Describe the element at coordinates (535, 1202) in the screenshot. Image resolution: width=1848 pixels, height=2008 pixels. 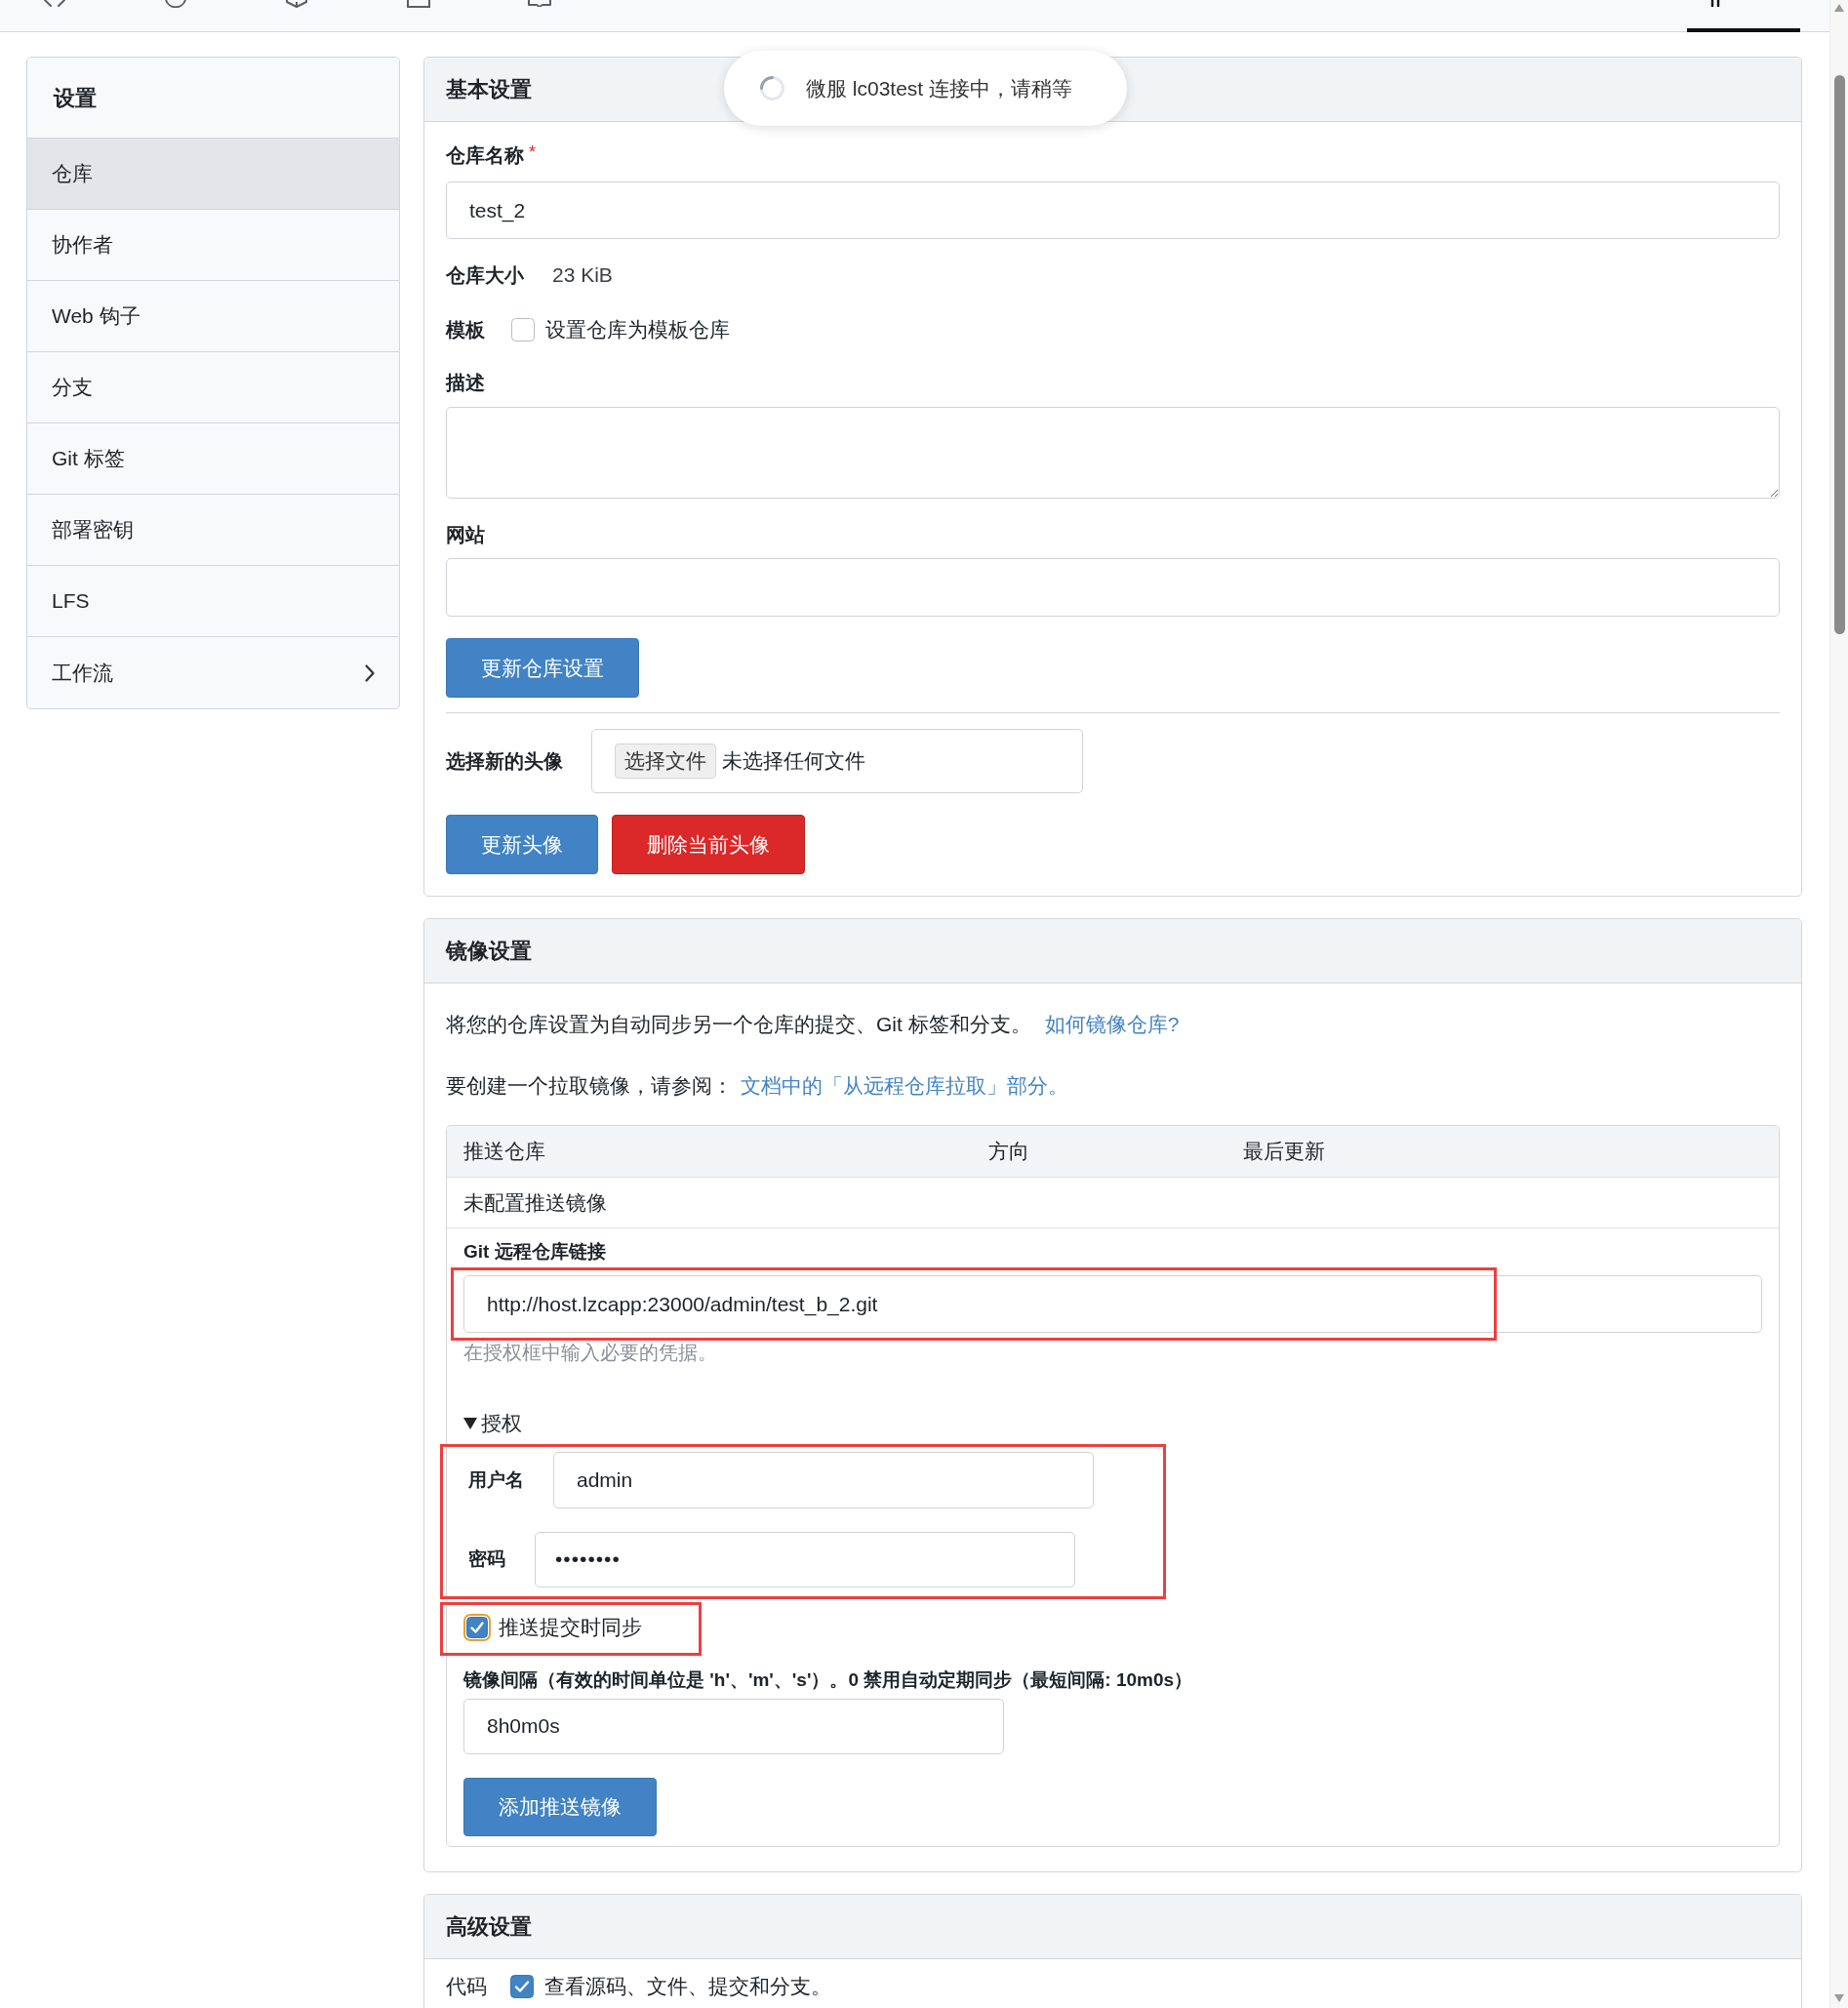
I see `empty-table-message: 未配置推送镜像` at that location.